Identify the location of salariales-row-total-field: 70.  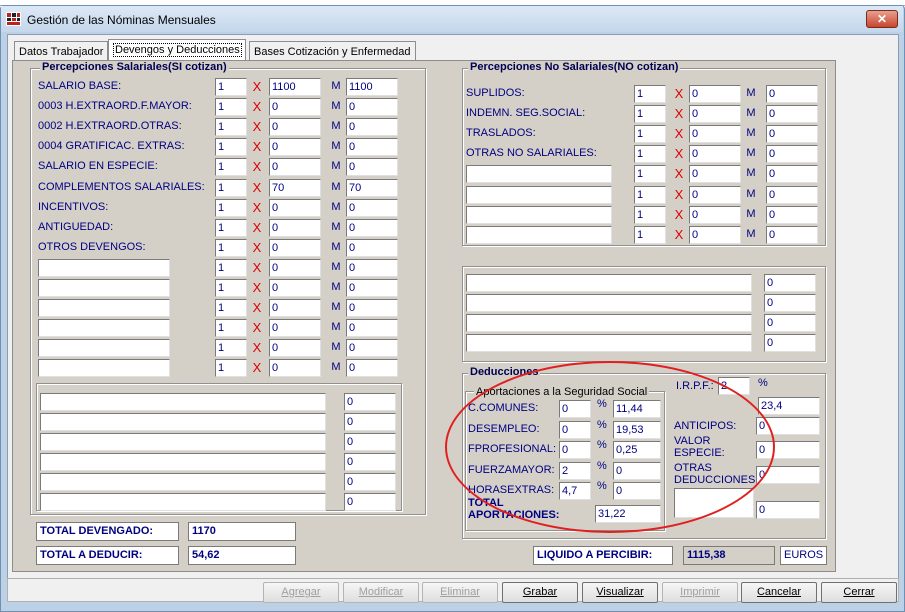
(372, 187).